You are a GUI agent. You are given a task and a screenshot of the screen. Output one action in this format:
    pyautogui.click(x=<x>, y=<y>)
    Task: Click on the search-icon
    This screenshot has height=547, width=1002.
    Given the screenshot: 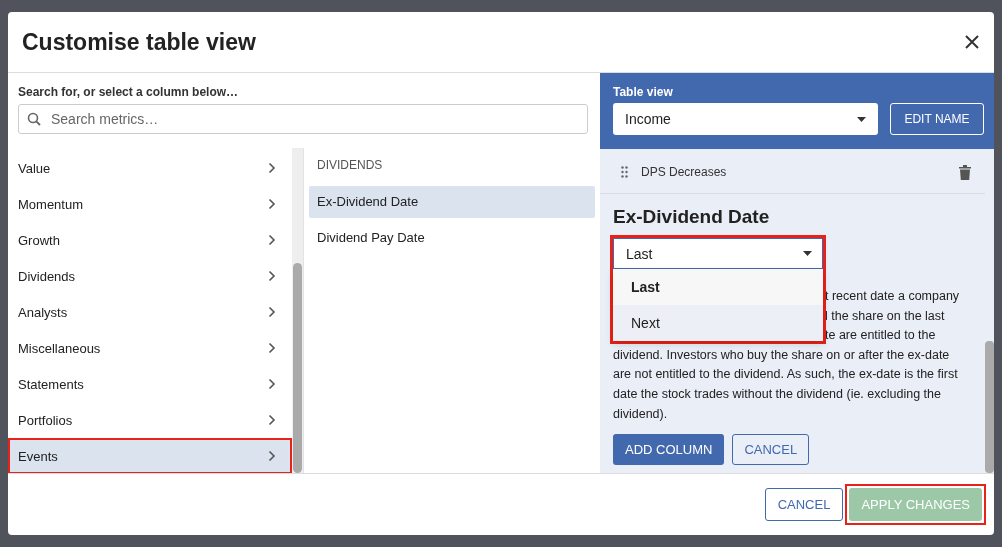 What is the action you would take?
    pyautogui.click(x=34, y=119)
    